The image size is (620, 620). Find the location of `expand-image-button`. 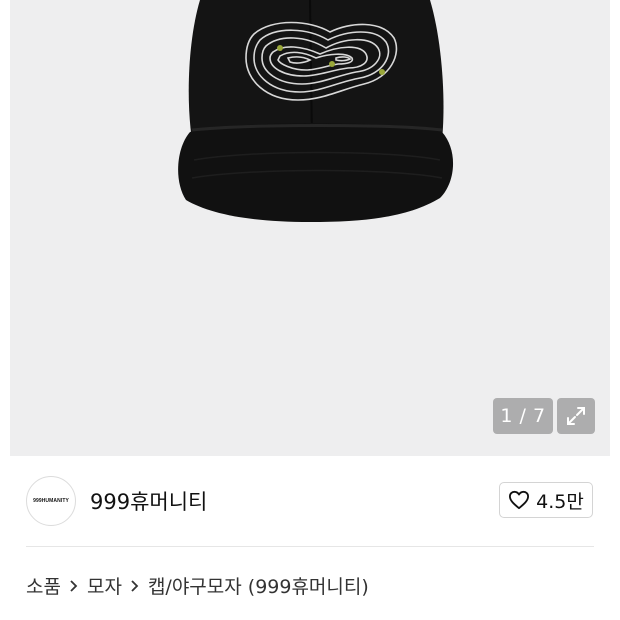

expand-image-button is located at coordinates (576, 416).